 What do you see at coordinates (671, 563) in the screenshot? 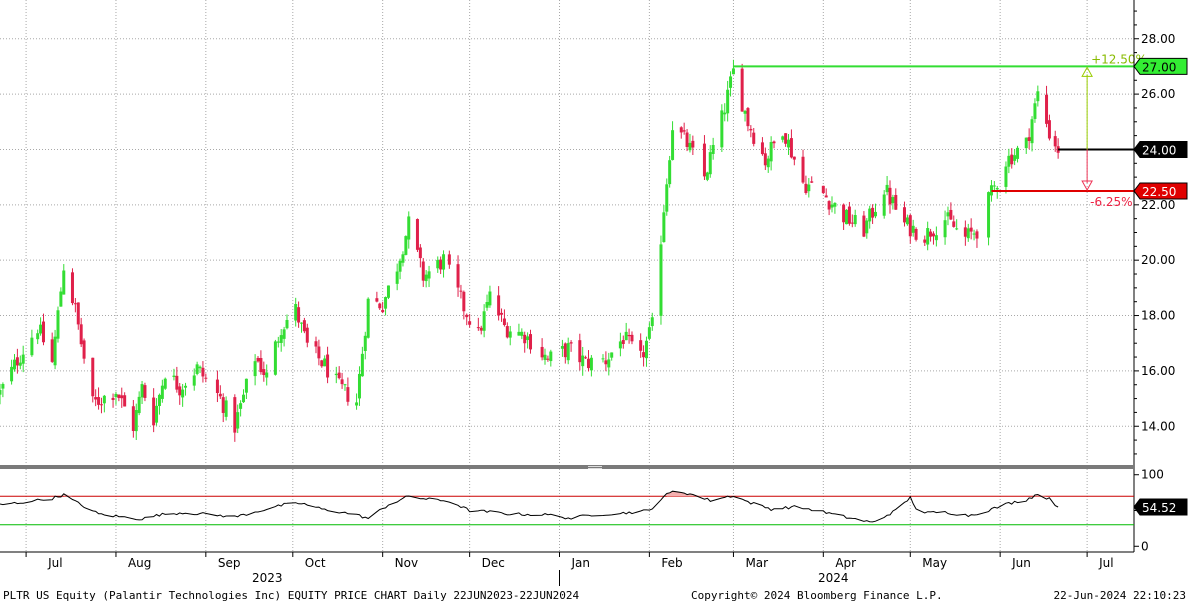
I see `month-label: Feb` at bounding box center [671, 563].